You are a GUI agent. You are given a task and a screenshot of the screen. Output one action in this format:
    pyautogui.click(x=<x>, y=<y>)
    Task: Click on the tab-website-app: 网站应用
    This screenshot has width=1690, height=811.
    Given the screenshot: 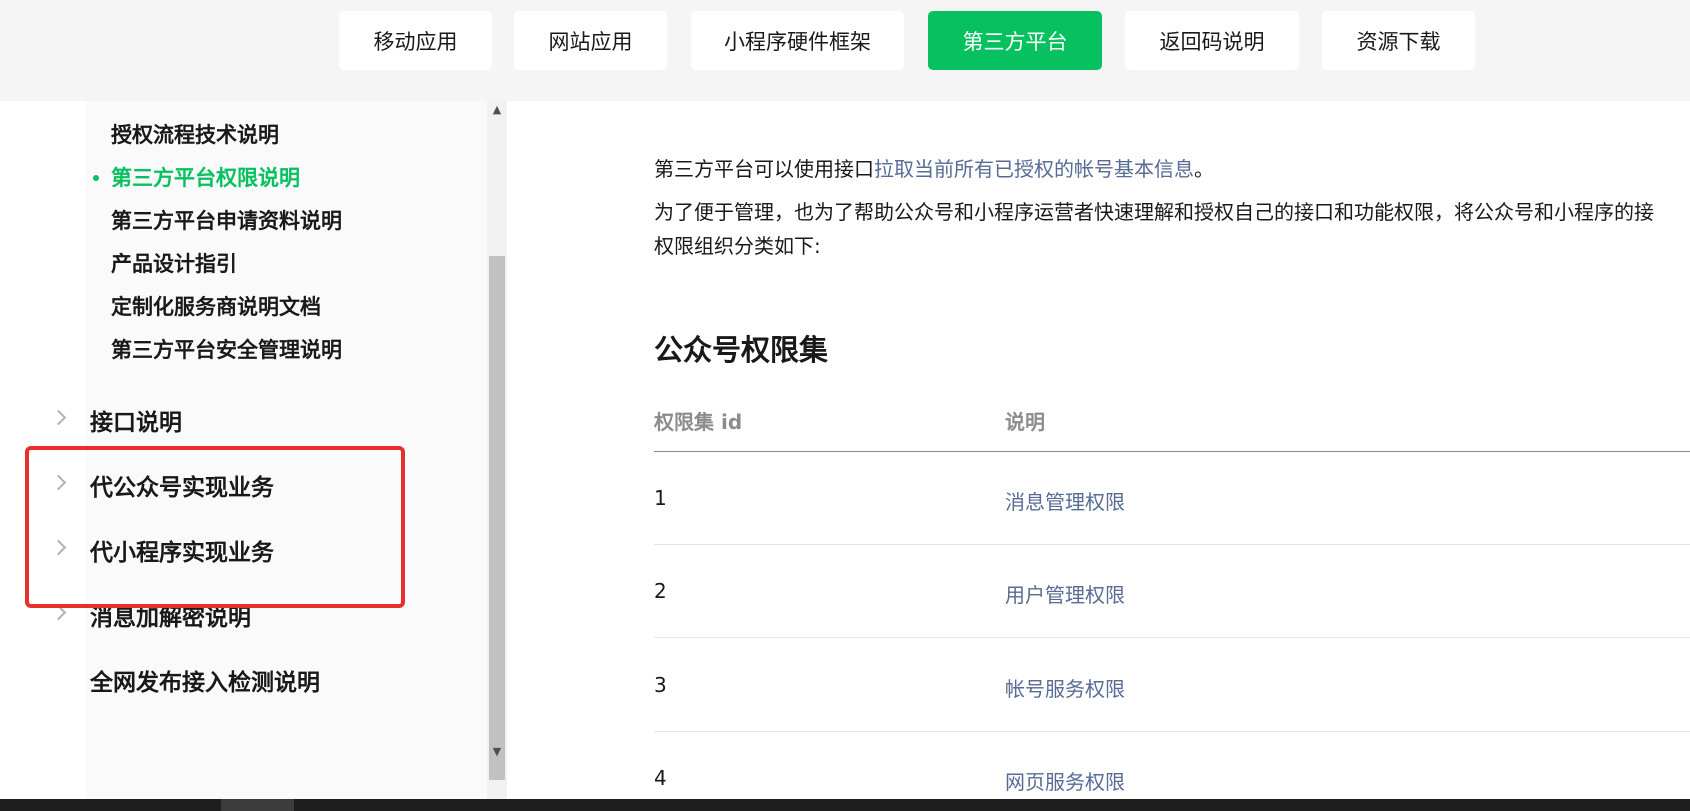 What is the action you would take?
    pyautogui.click(x=590, y=40)
    